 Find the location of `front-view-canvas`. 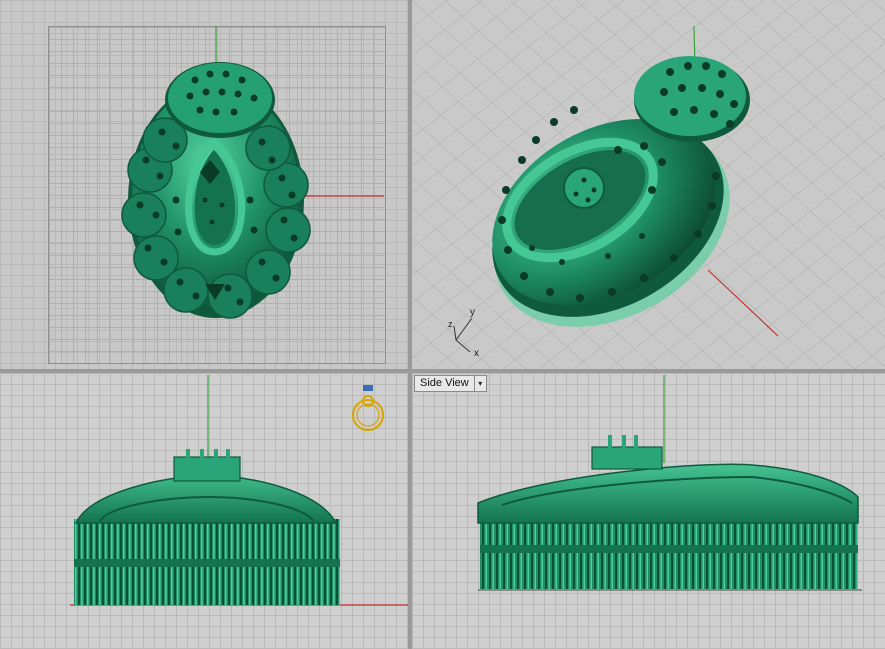

front-view-canvas is located at coordinates (239, 490).